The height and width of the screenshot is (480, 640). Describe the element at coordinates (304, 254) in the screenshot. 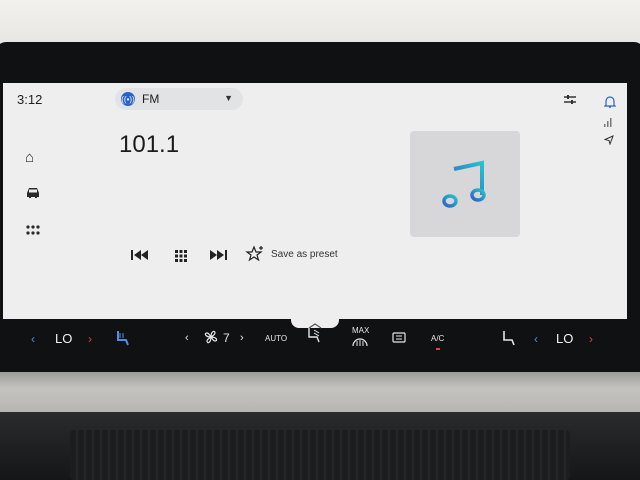

I see `save-preset-button: Save as preset` at that location.